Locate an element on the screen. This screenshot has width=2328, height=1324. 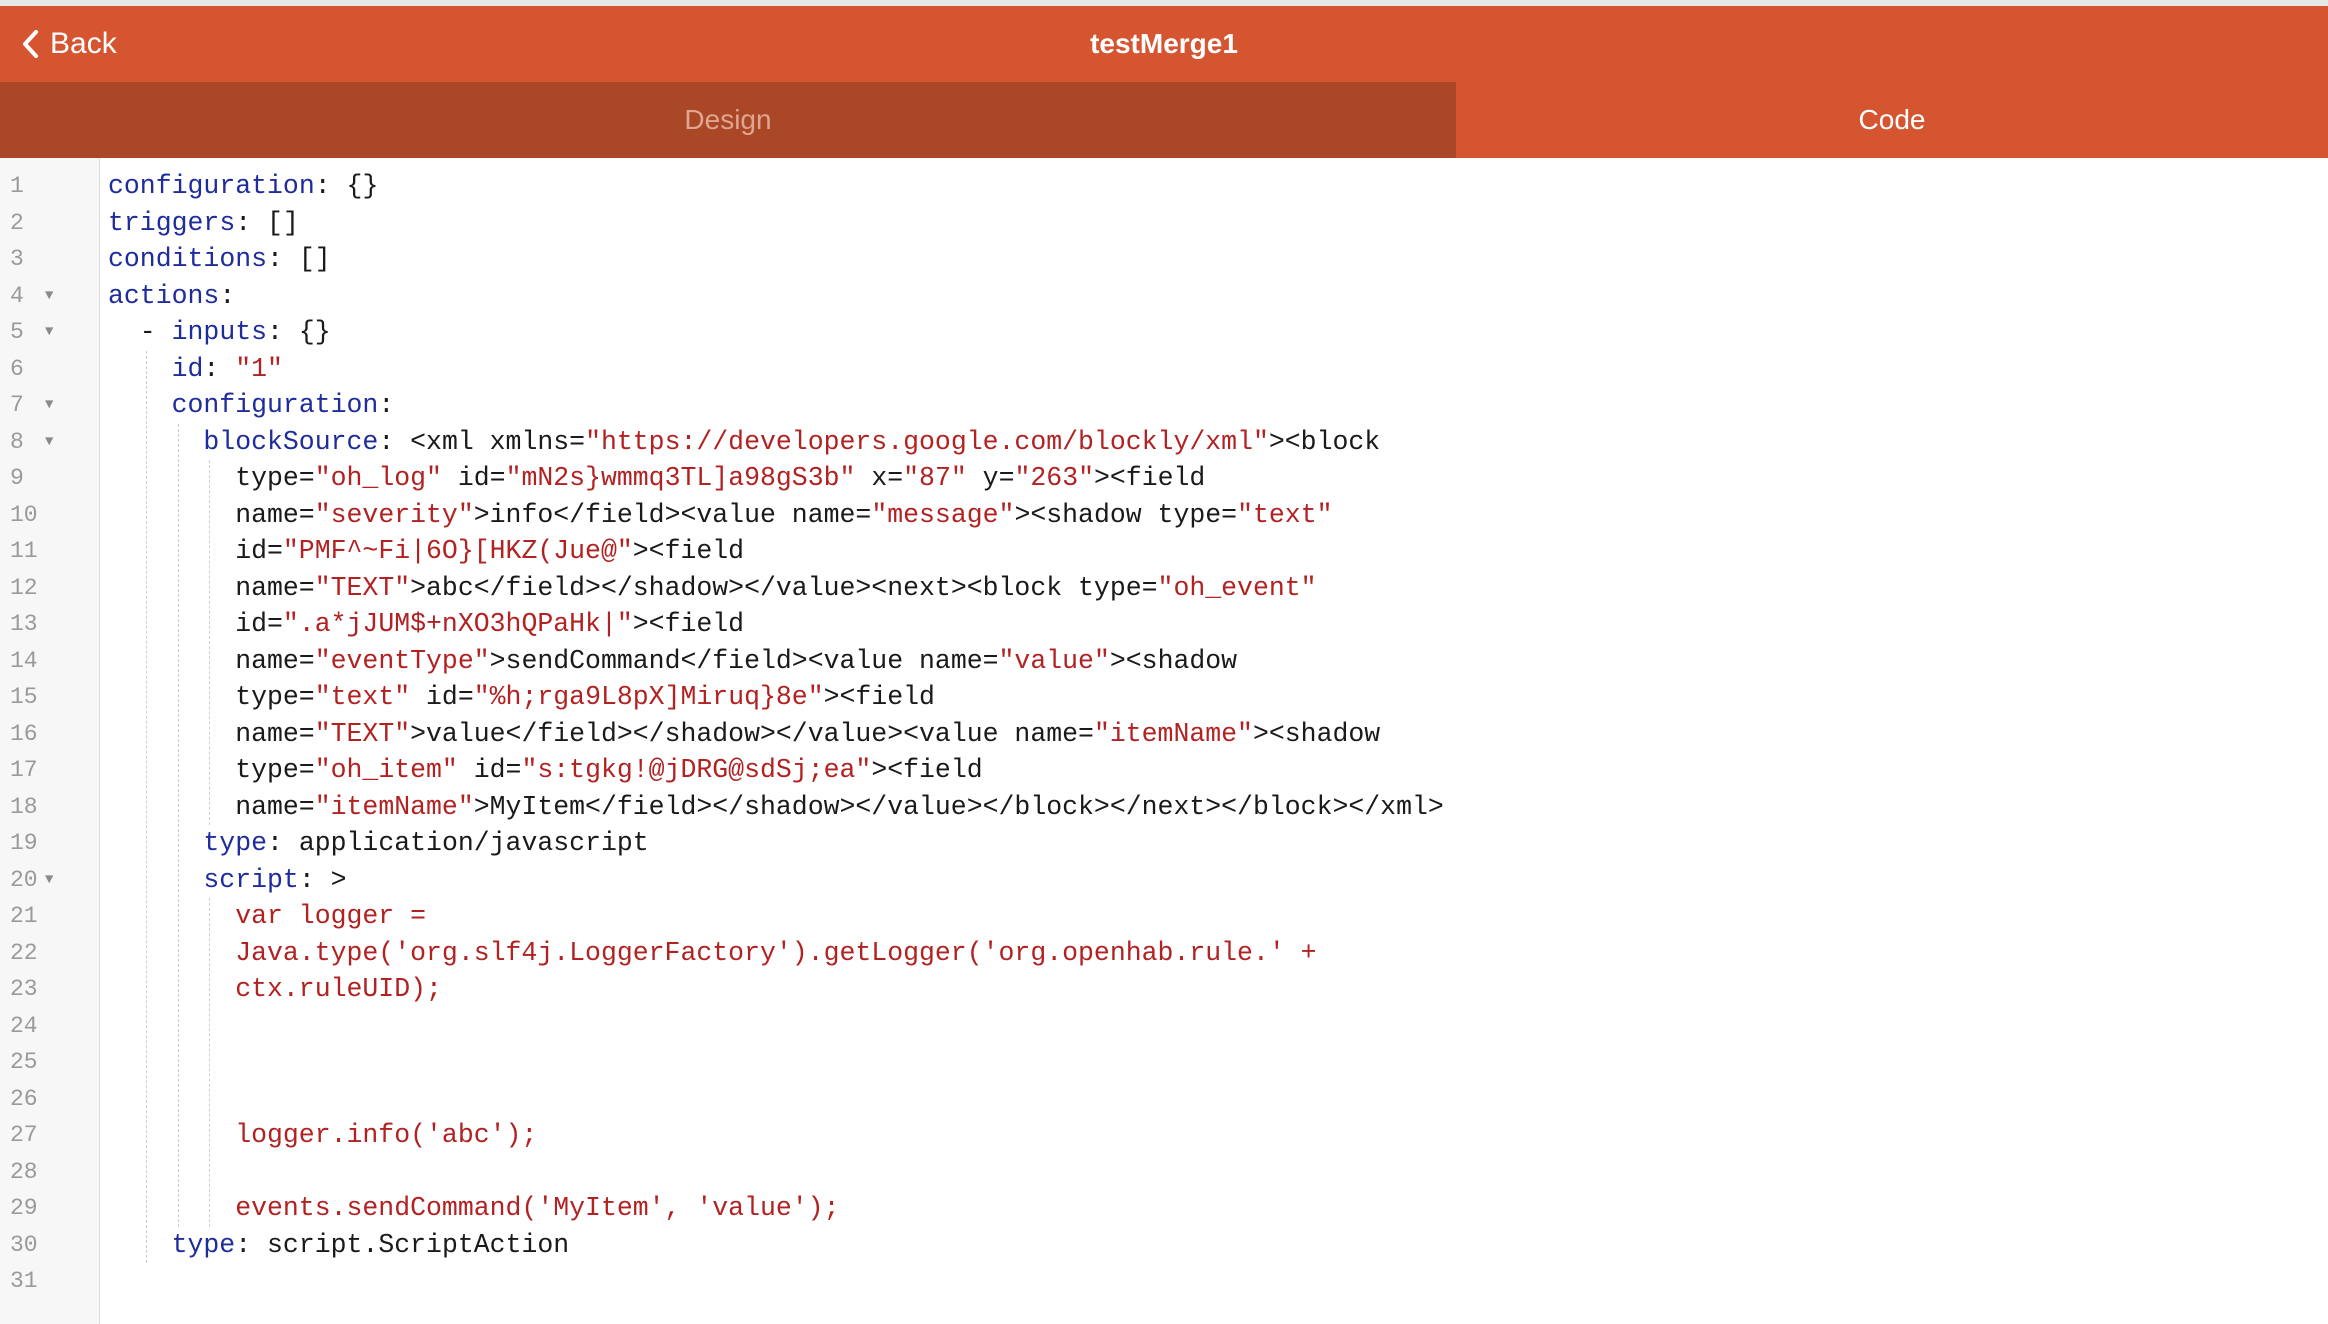
line-number: 3 is located at coordinates (49, 259).